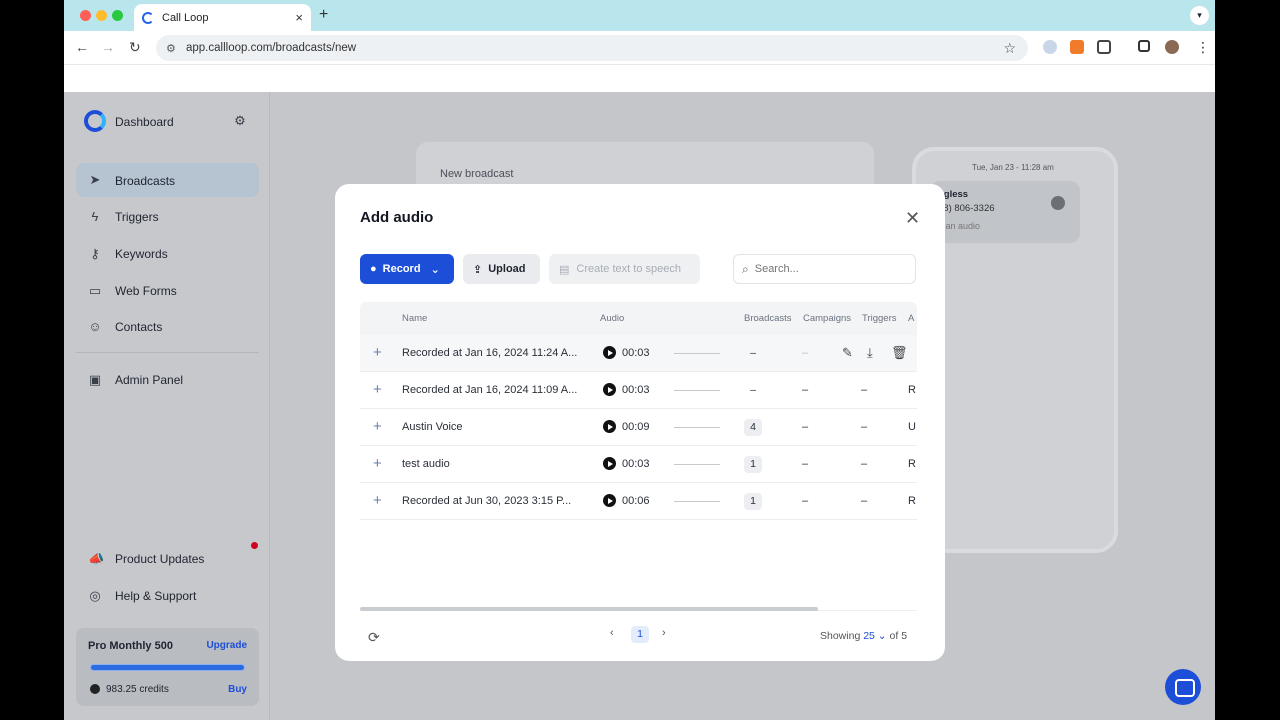  I want to click on maximize-window-button, so click(117, 15).